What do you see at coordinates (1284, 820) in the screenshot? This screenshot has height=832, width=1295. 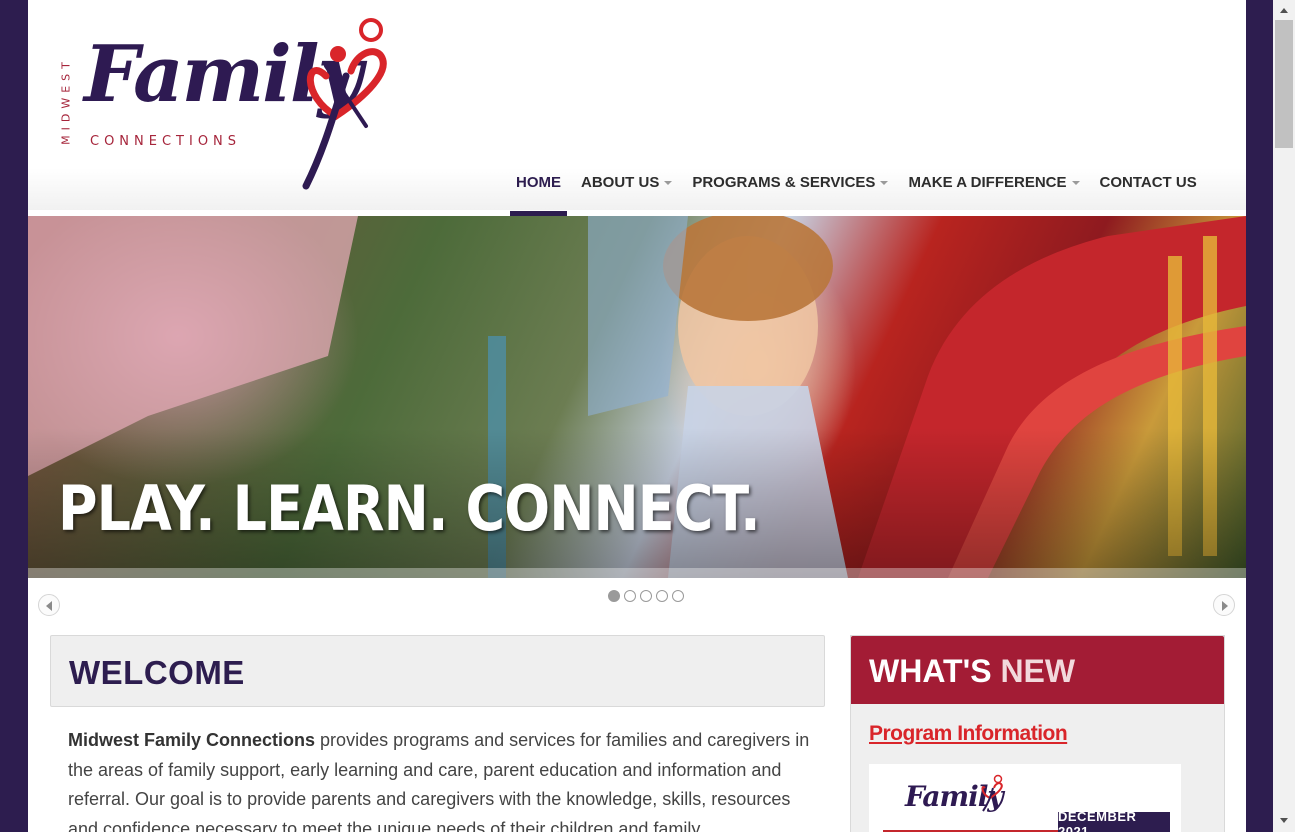 I see `scroll-down-icon` at bounding box center [1284, 820].